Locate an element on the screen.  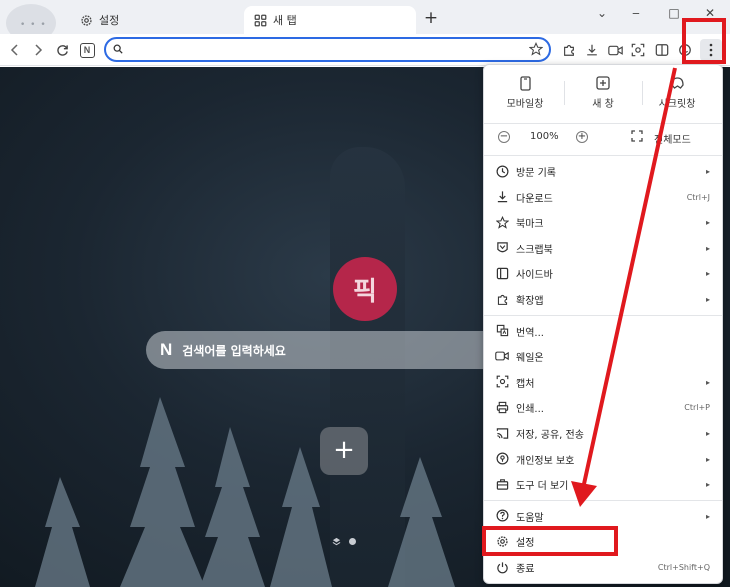
profile-dots: • • • is located at coordinates (33, 25).